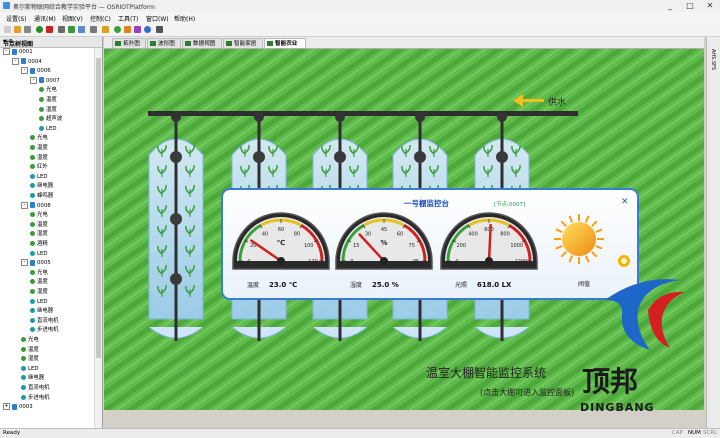 The width and height of the screenshot is (720, 438). I want to click on tab-data-view: 数据视图, so click(202, 43).